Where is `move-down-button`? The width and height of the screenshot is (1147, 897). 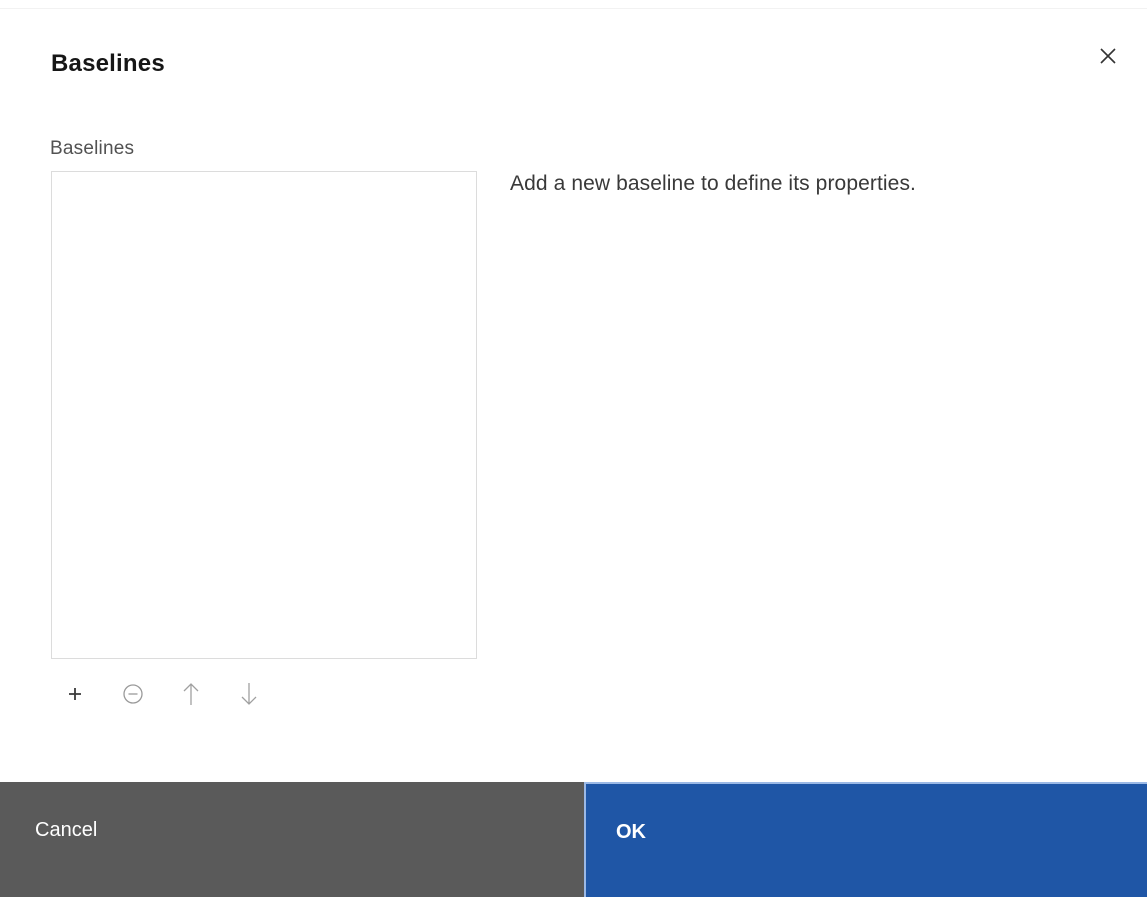
move-down-button is located at coordinates (249, 694).